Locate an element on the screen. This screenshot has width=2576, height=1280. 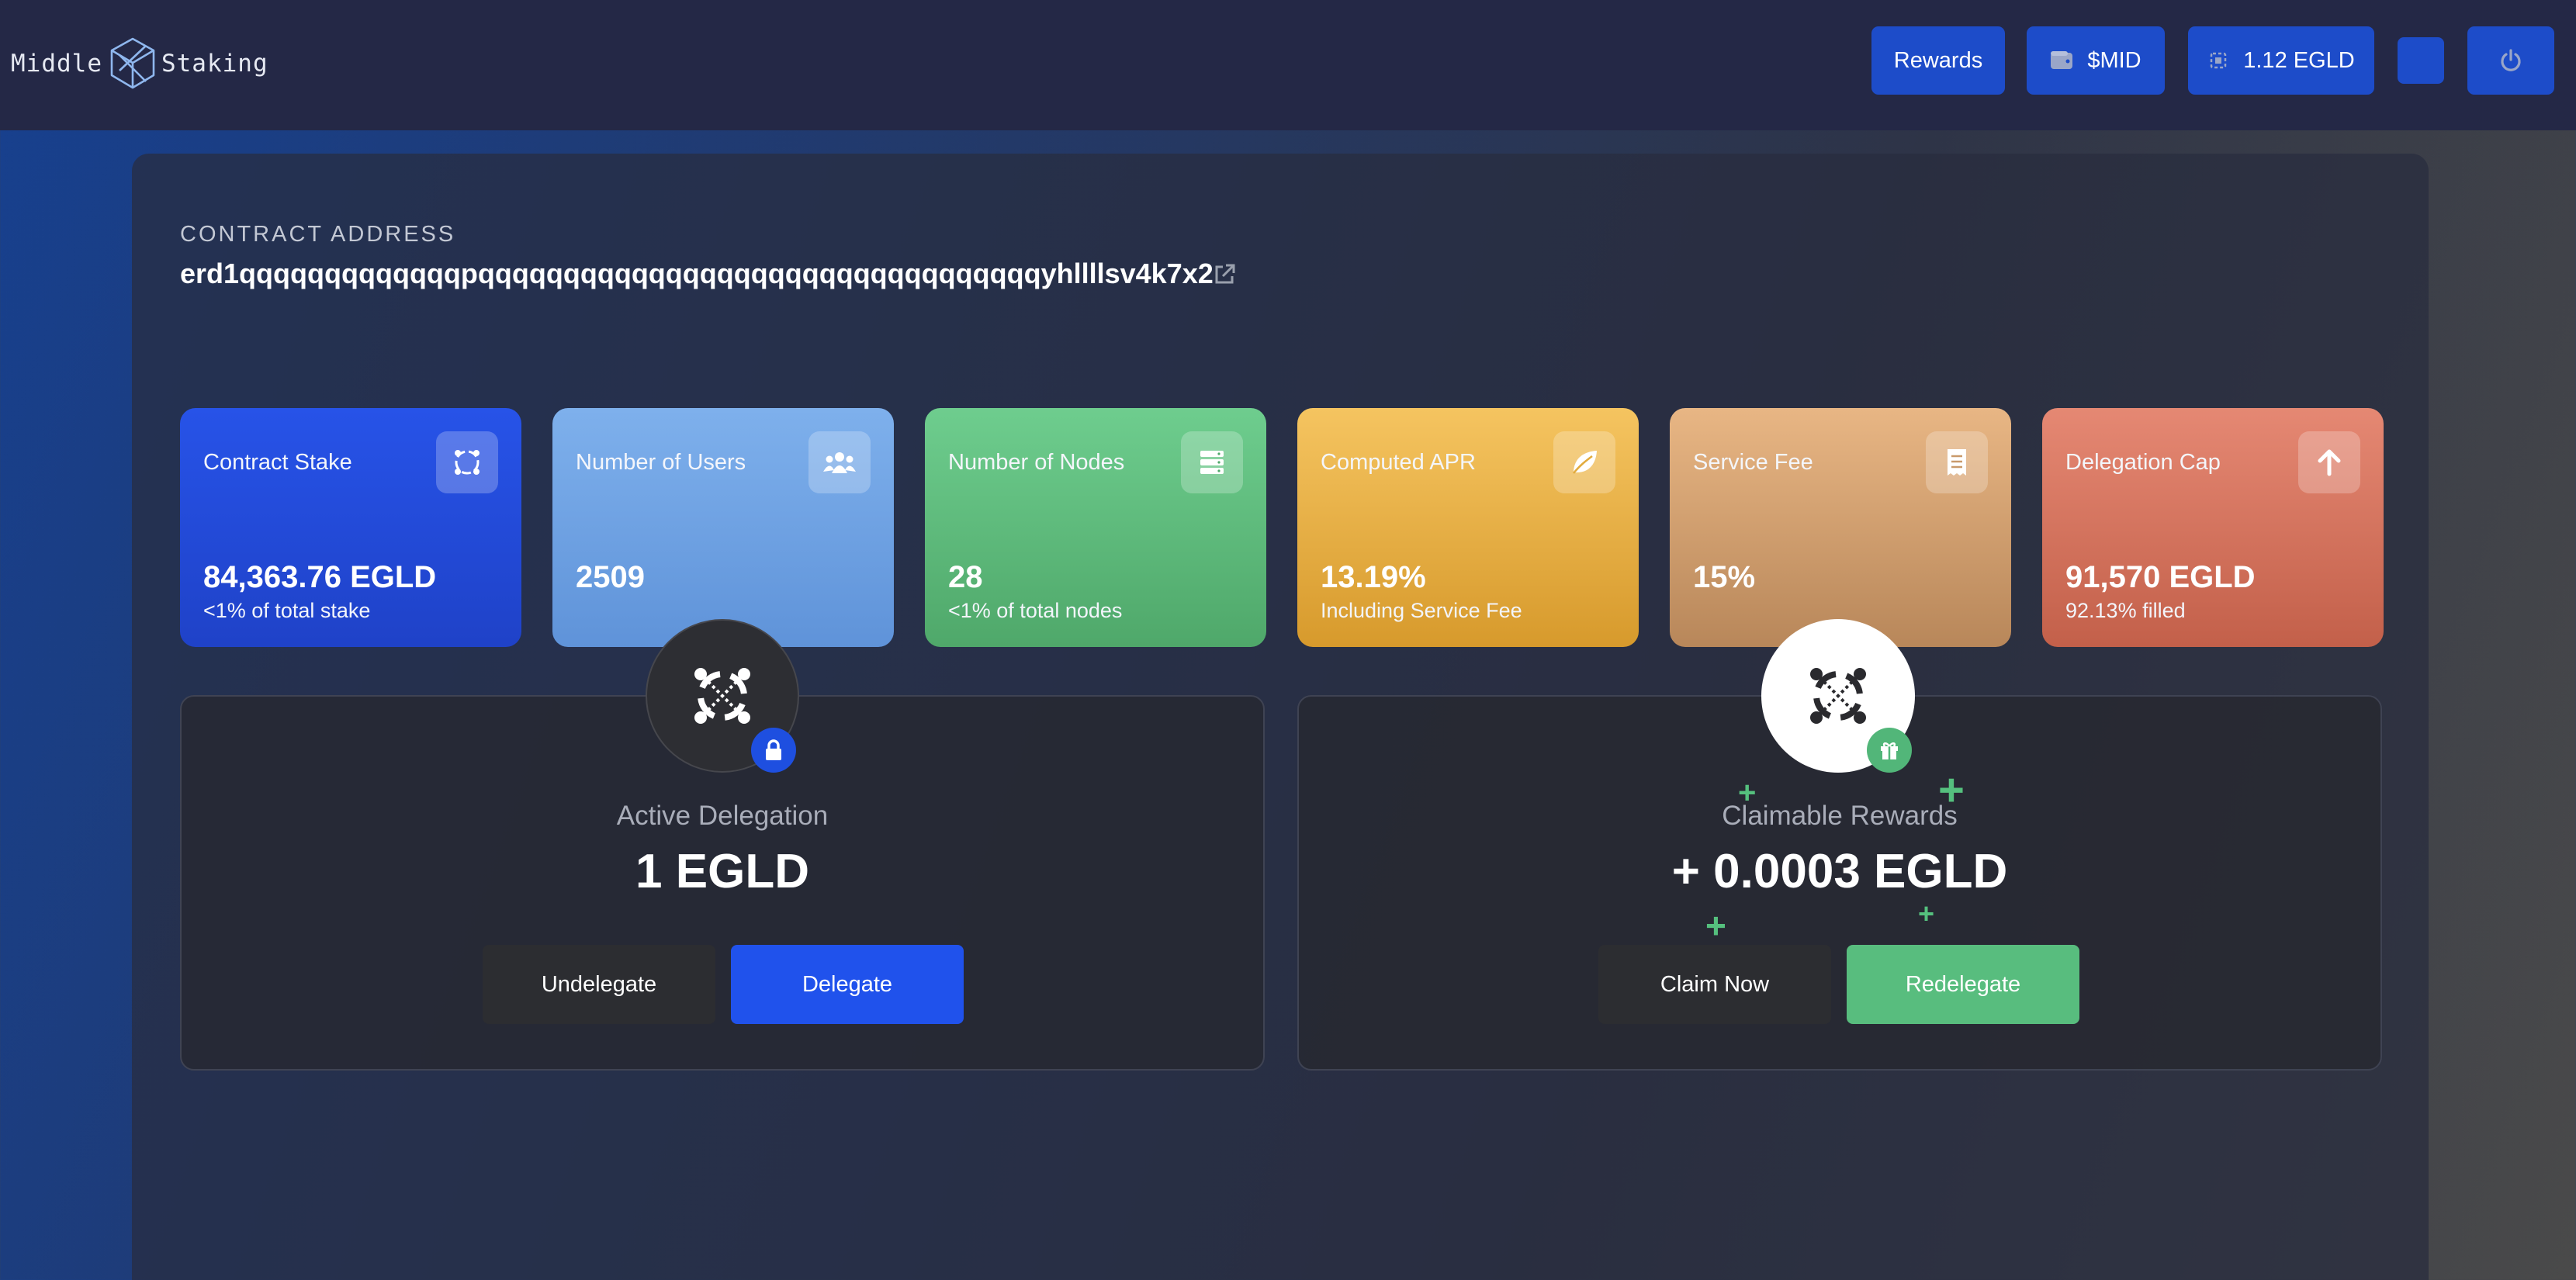
users-icon-wrap is located at coordinates (839, 462).